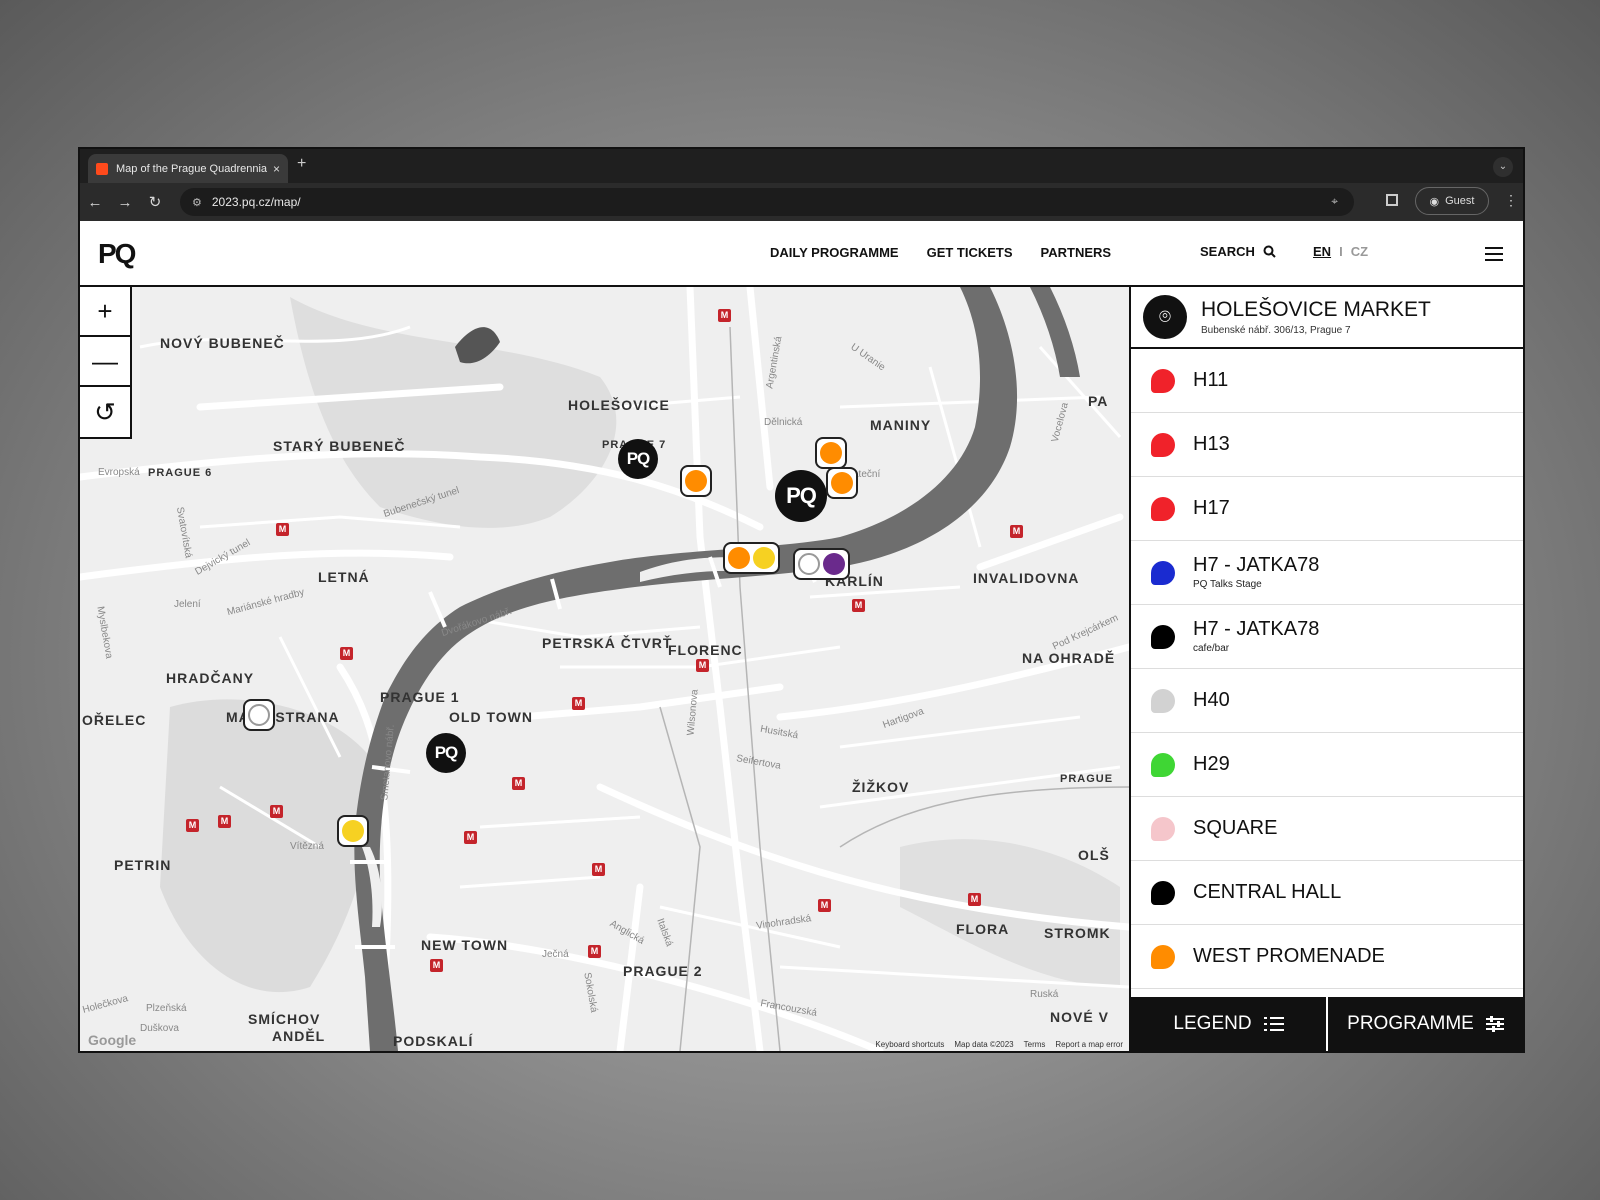 Image resolution: width=1600 pixels, height=1200 pixels. I want to click on reload-button: ↻, so click(155, 202).